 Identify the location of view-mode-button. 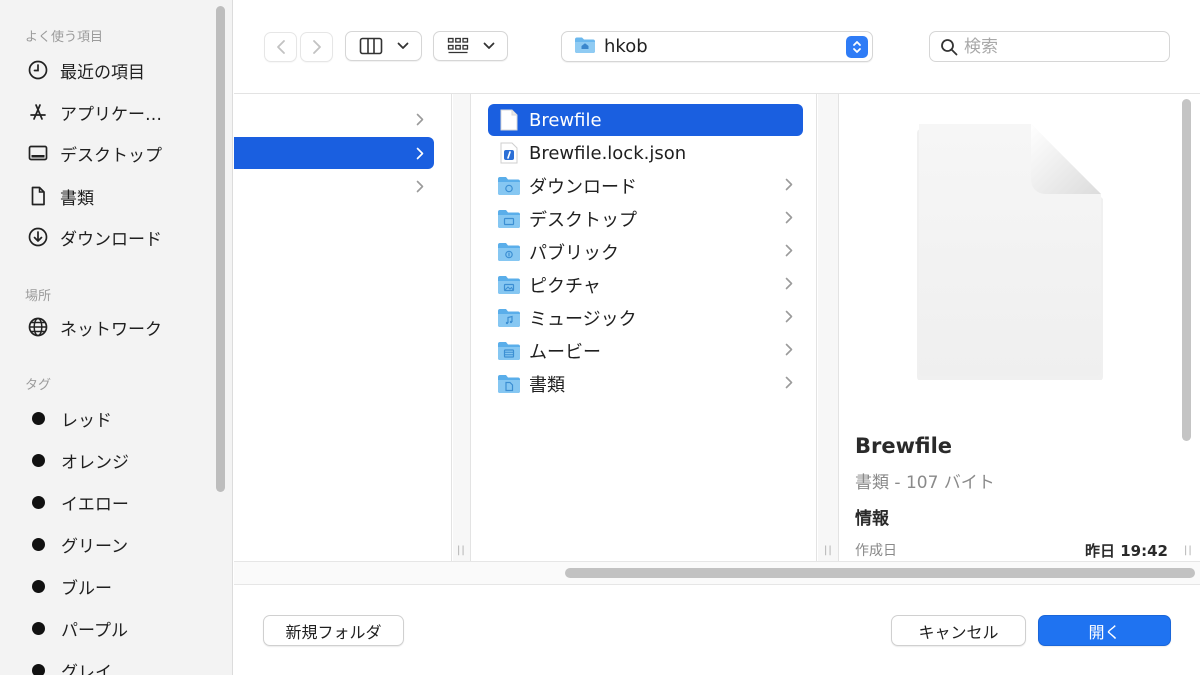
(383, 46).